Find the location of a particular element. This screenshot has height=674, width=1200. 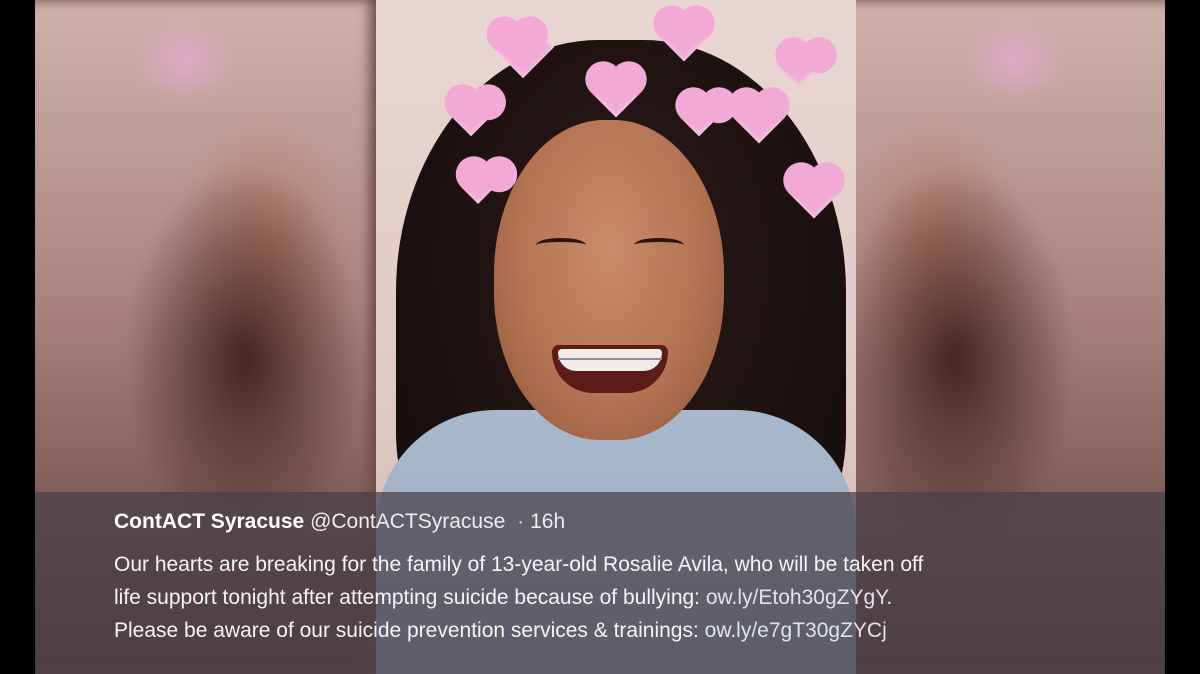

smile is located at coordinates (610, 369).